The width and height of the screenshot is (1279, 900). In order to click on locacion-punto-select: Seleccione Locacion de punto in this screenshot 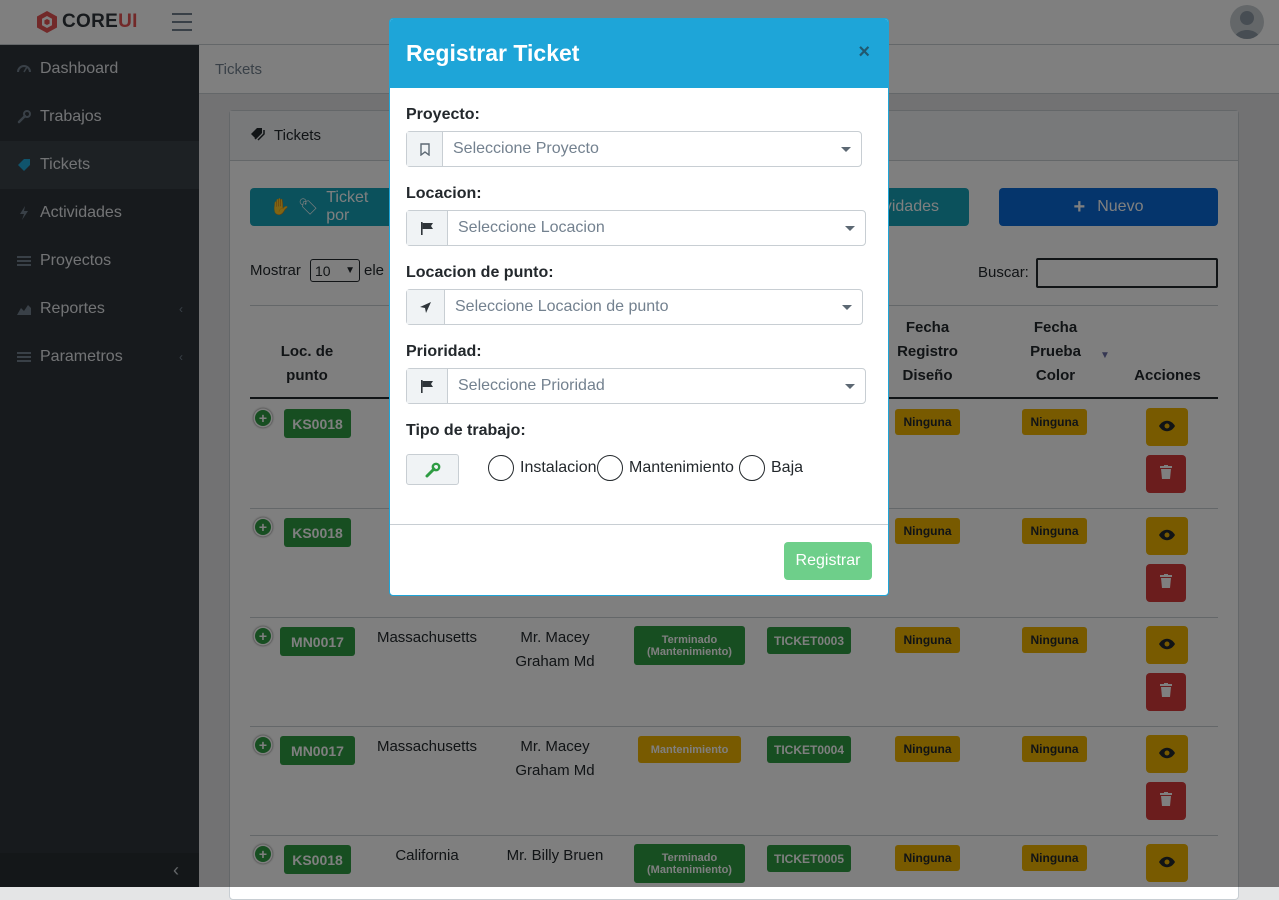, I will do `click(634, 307)`.